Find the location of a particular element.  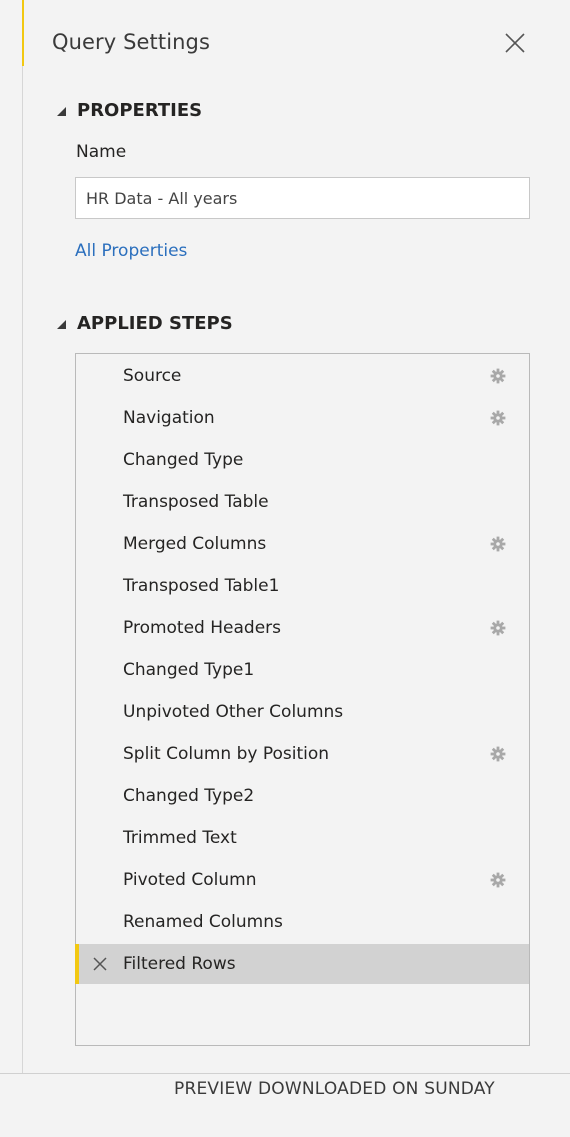

applied-step: Transposed Table is located at coordinates (302, 502).